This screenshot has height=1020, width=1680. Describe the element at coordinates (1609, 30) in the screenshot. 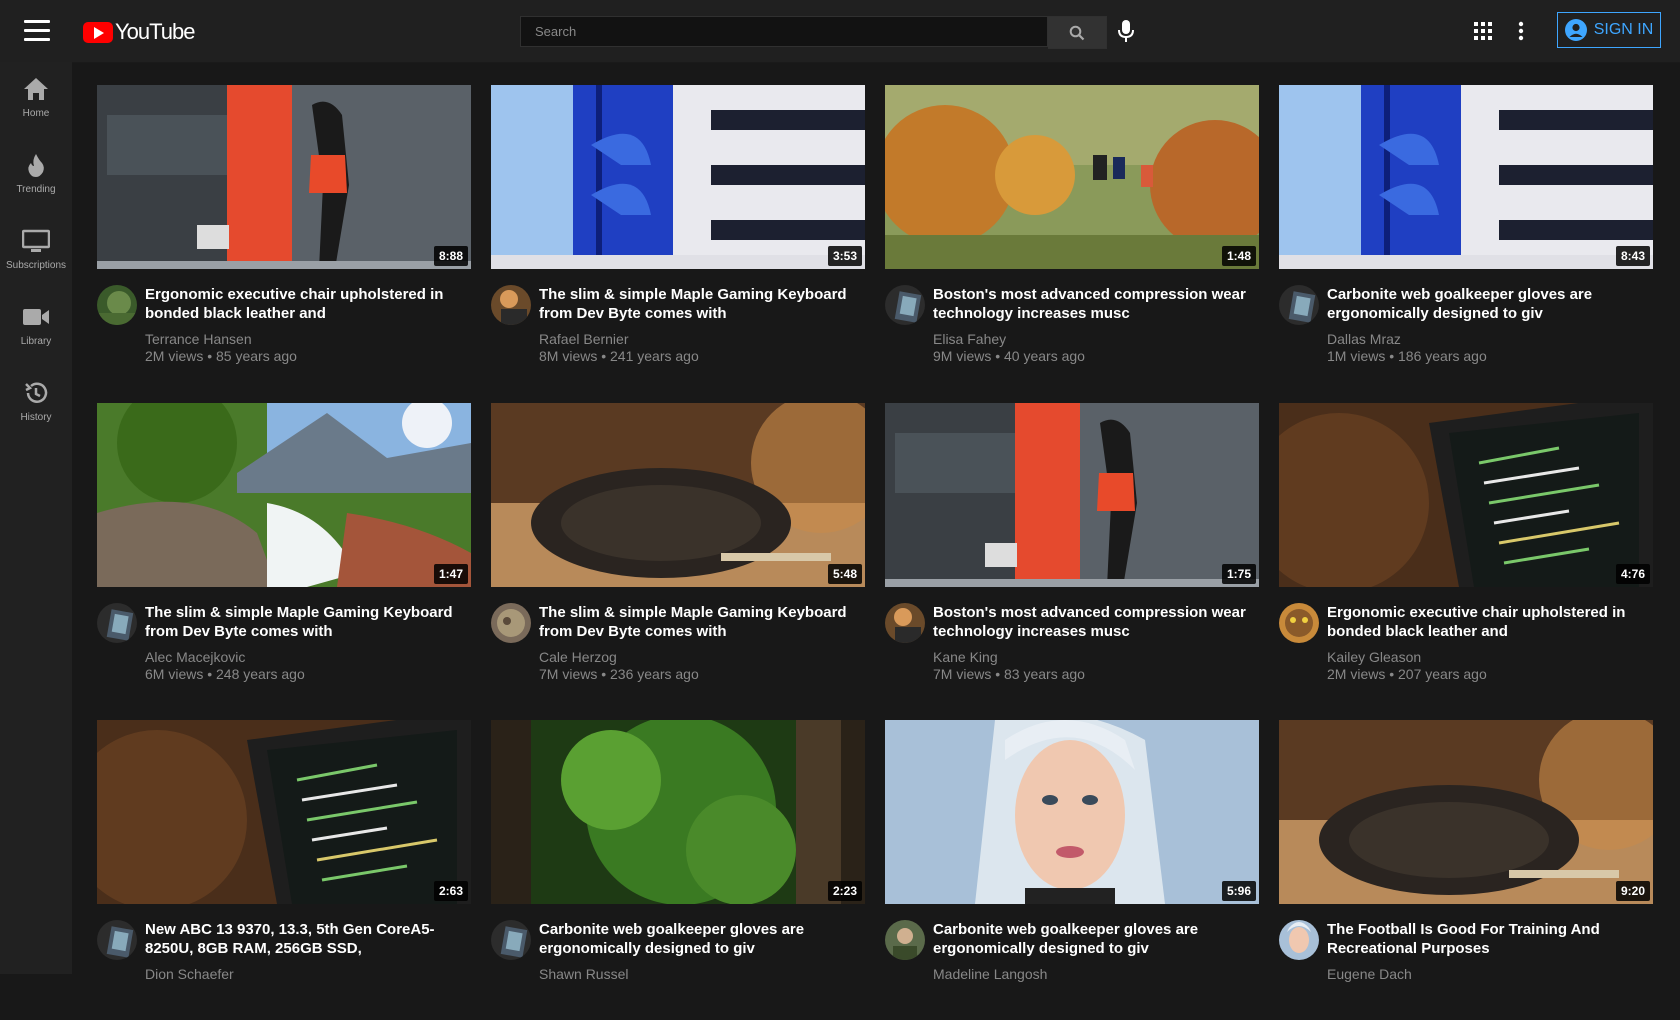

I see `sign-in-button: SIGN IN` at that location.